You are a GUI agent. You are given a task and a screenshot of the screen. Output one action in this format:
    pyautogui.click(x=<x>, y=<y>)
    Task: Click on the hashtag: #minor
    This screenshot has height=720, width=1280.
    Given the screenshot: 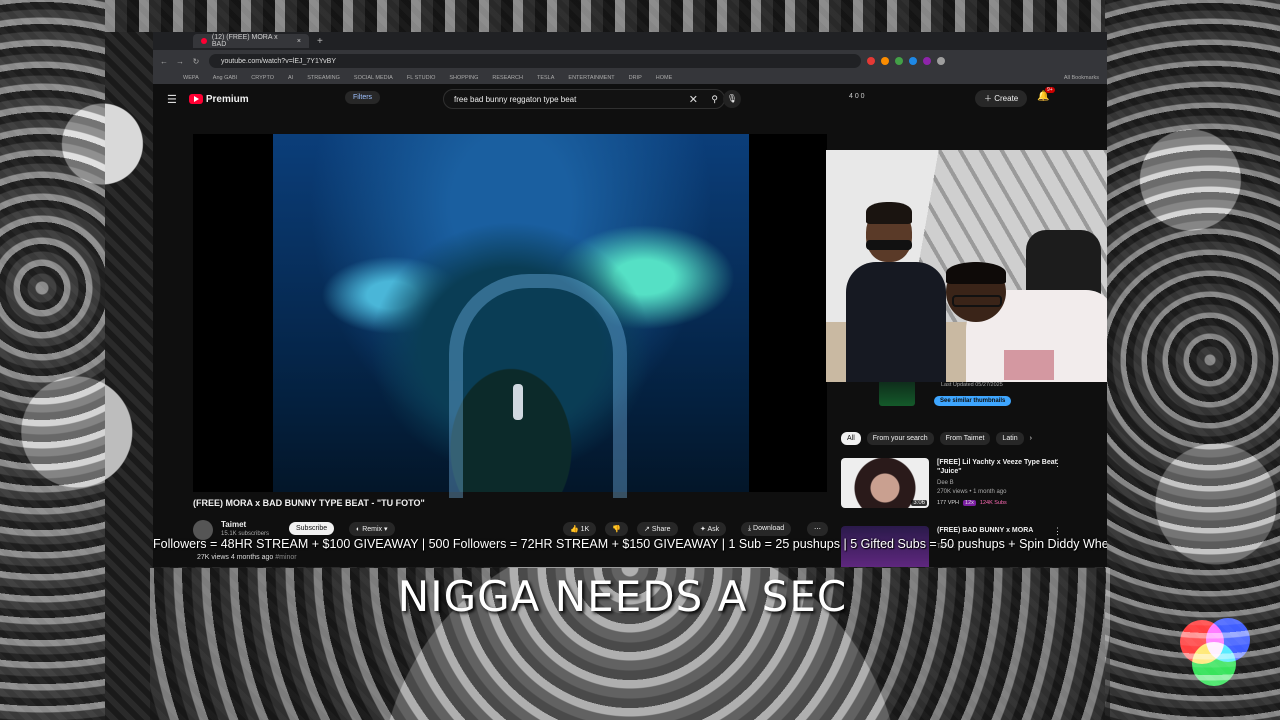 What is the action you would take?
    pyautogui.click(x=285, y=557)
    